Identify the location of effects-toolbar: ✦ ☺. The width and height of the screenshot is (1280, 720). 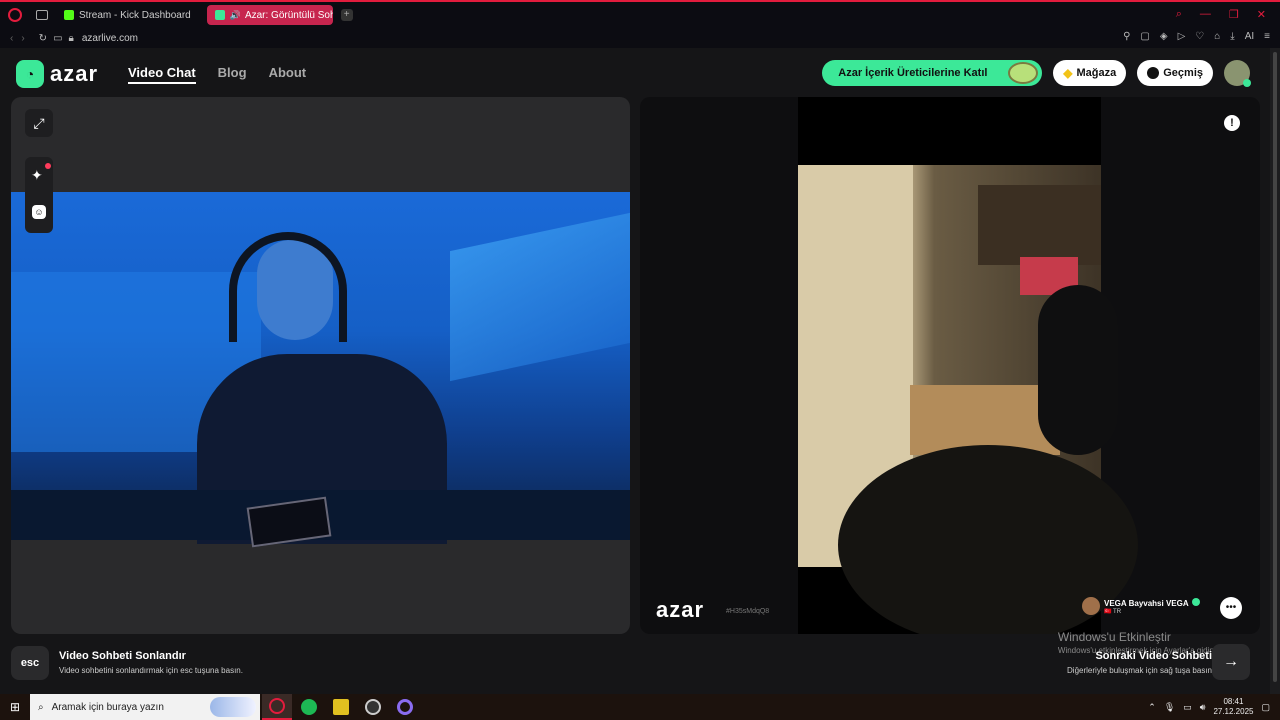
(39, 195).